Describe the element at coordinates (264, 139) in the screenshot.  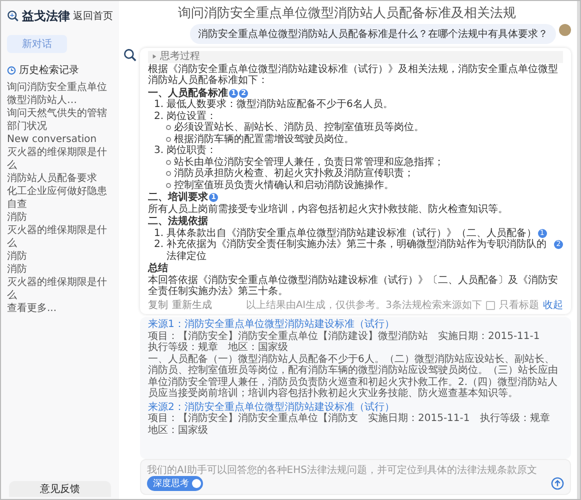
I see `list-item-text: 根据消防车辆的配置需增设驾驶员岗位。` at that location.